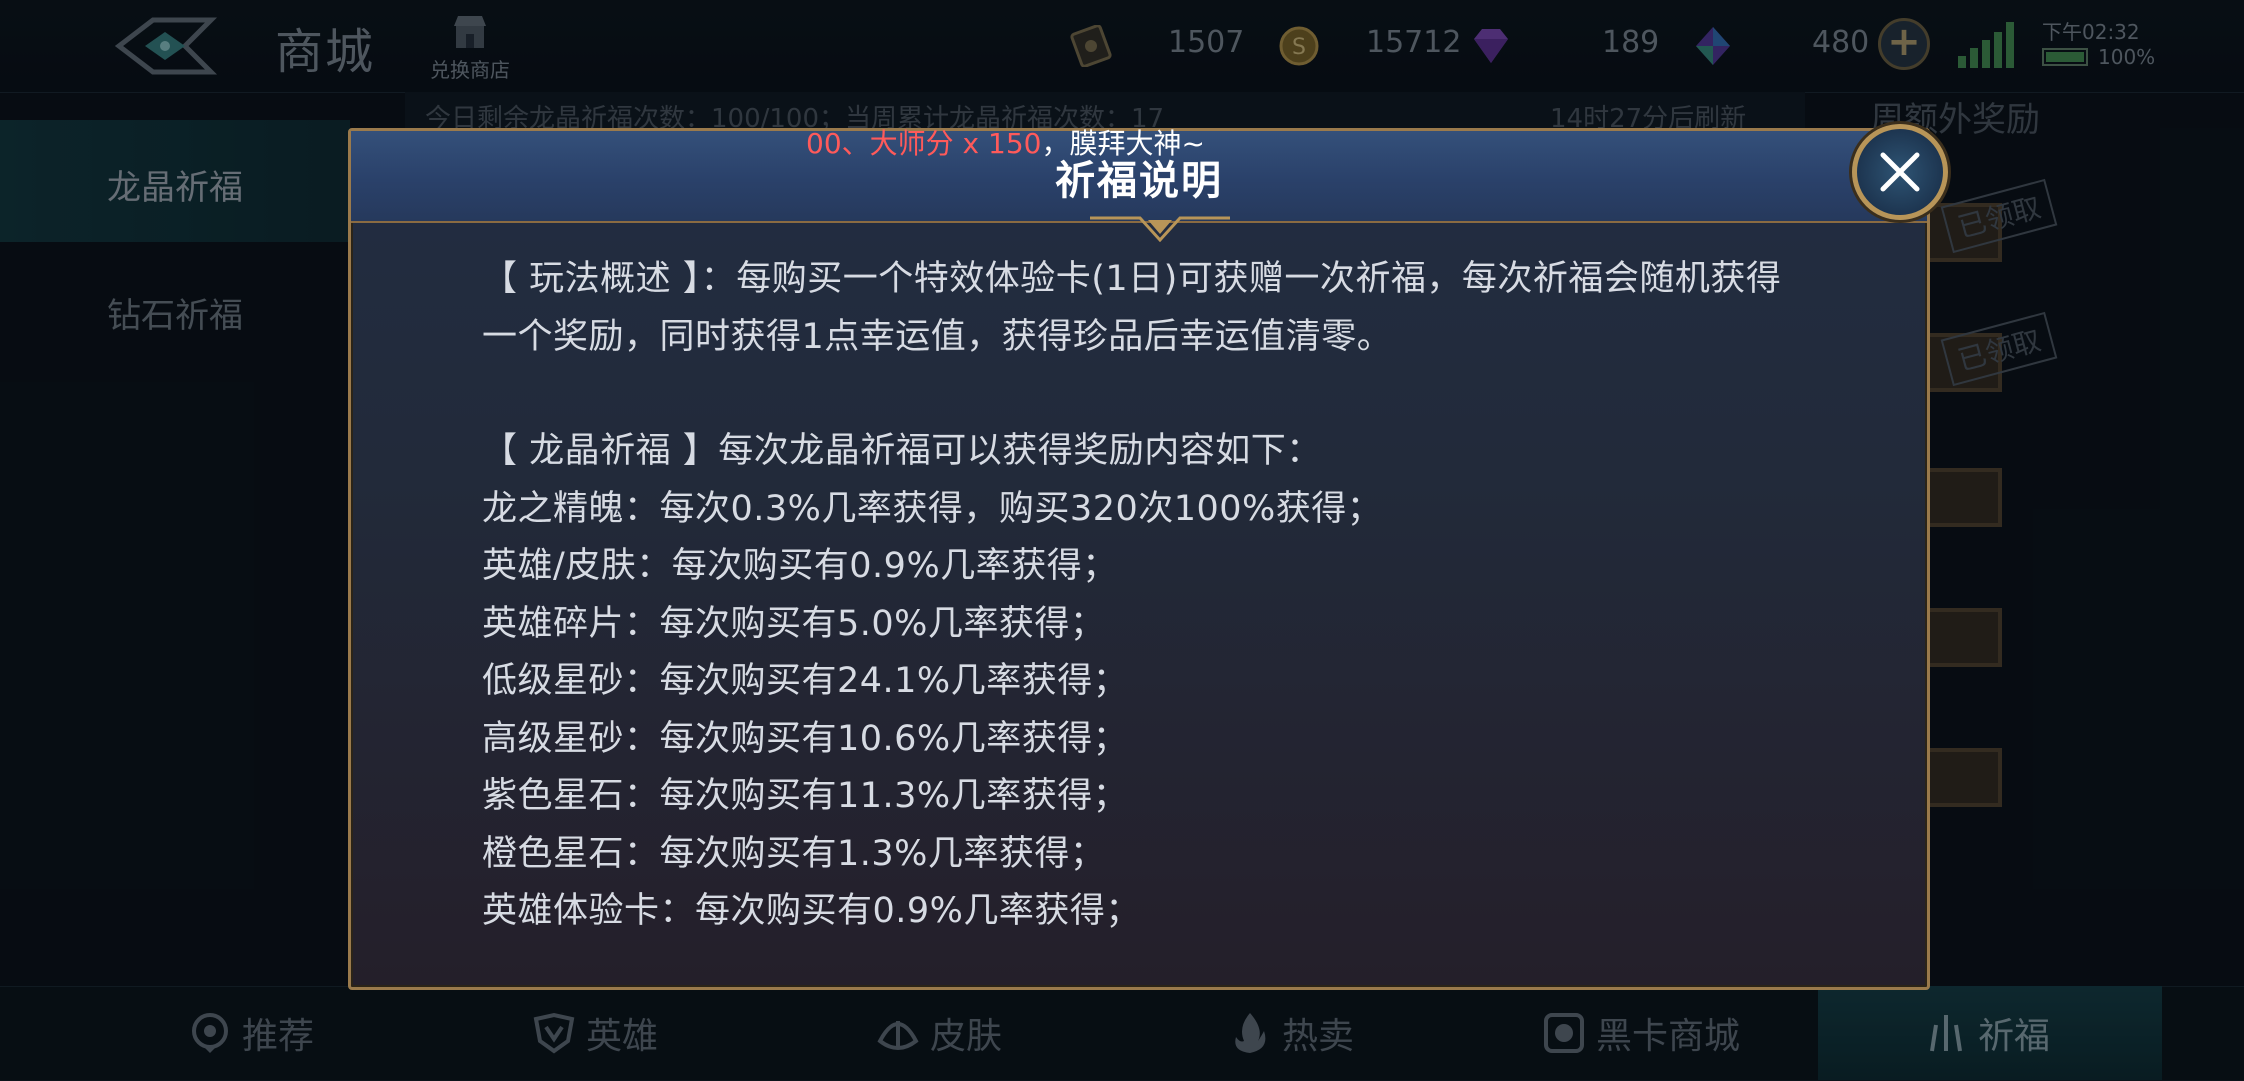 This screenshot has width=2244, height=1081. What do you see at coordinates (805, 739) in the screenshot?
I see `reward-rate-line: 高级星砂：每次购买有10.6%几率获得；` at bounding box center [805, 739].